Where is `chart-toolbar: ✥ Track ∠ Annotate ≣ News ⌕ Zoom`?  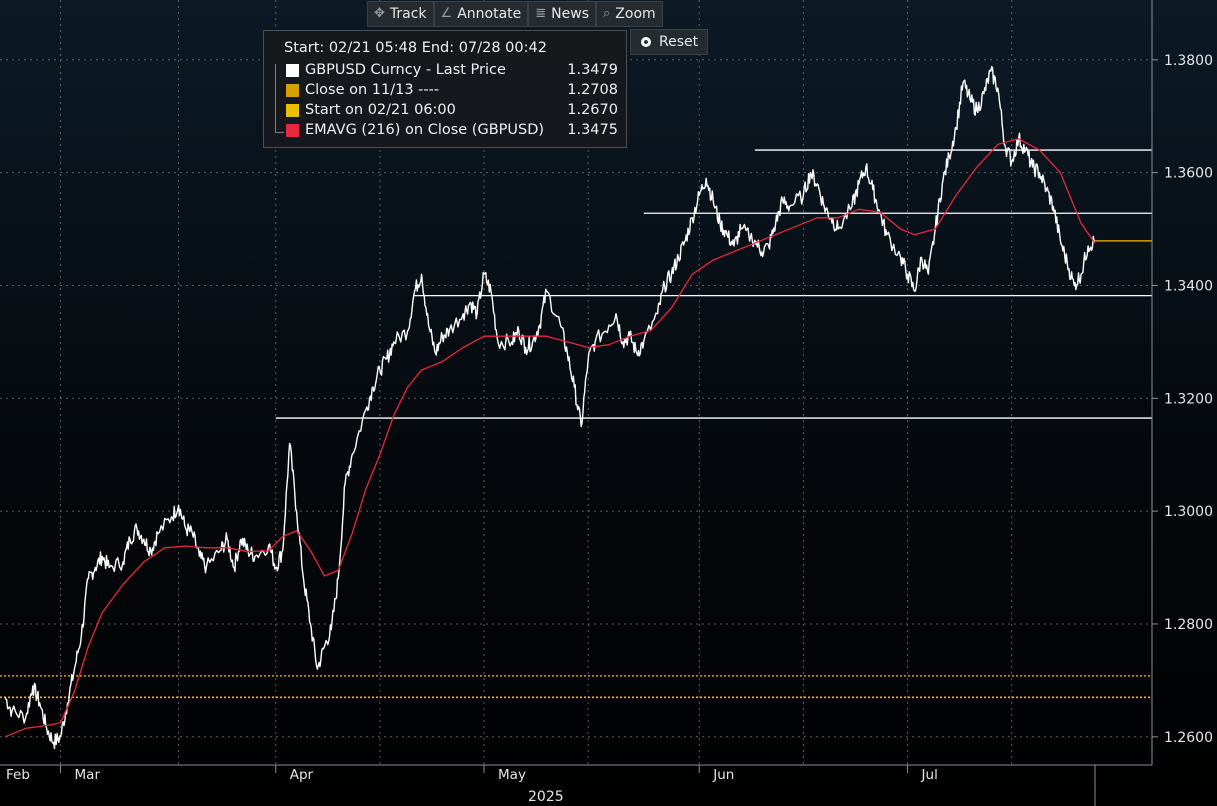
chart-toolbar: ✥ Track ∠ Annotate ≣ News ⌕ Zoom is located at coordinates (515, 14).